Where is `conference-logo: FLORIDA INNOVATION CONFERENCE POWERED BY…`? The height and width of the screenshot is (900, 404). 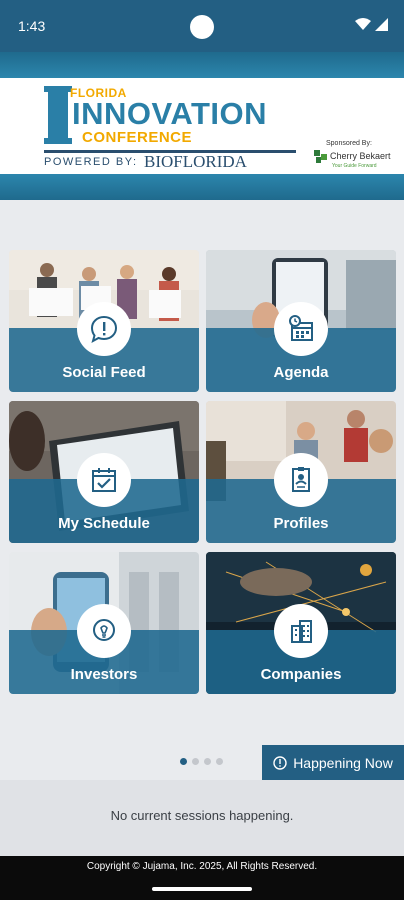 conference-logo: FLORIDA INNOVATION CONFERENCE POWERED BY… is located at coordinates (174, 127).